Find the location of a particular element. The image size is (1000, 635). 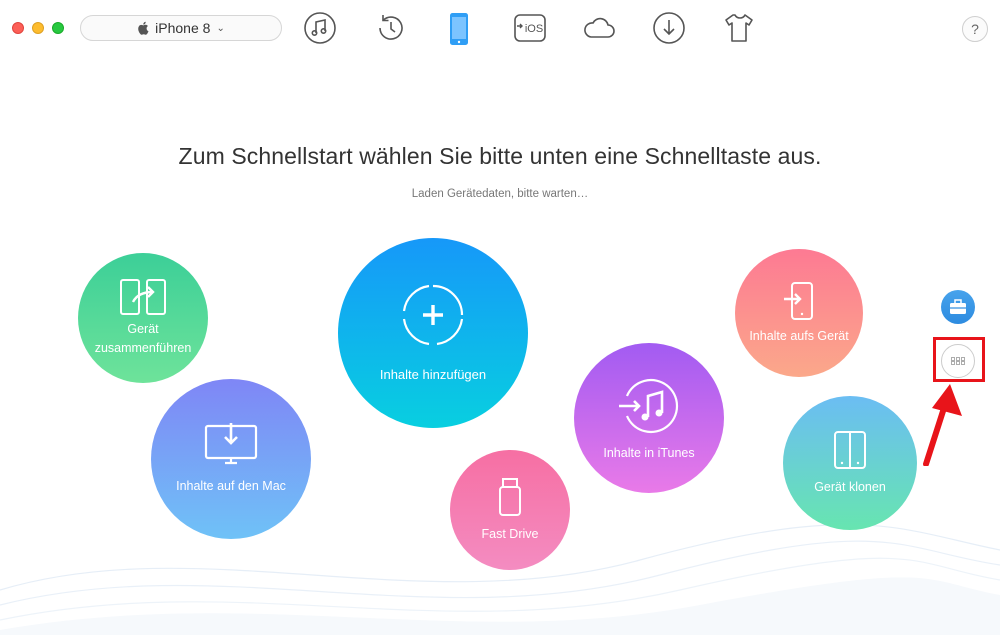

help-label: ? is located at coordinates (975, 29).